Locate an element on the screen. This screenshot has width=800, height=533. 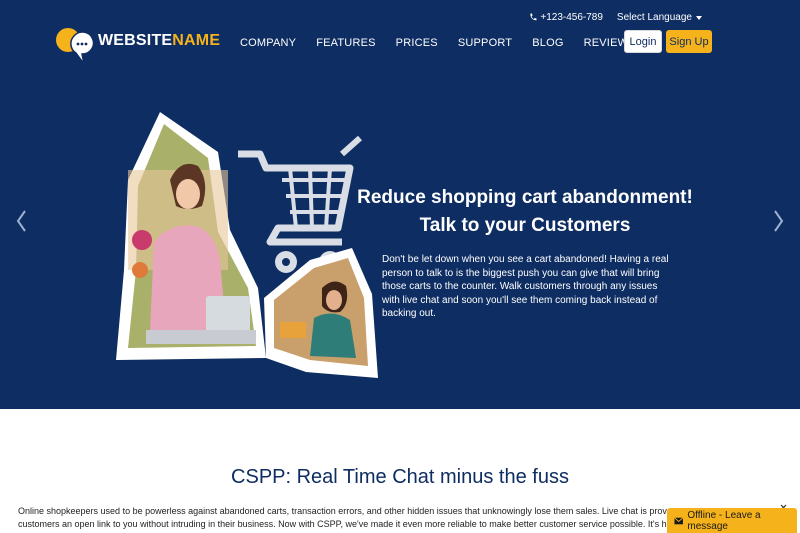
nav-item-blog: BLOG is located at coordinates (547, 43).